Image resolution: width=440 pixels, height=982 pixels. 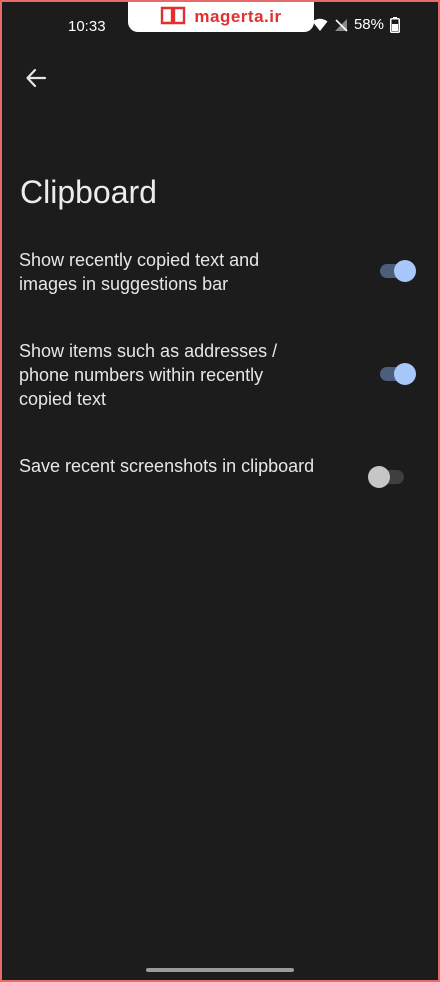 I want to click on no-signal-icon, so click(x=341, y=25).